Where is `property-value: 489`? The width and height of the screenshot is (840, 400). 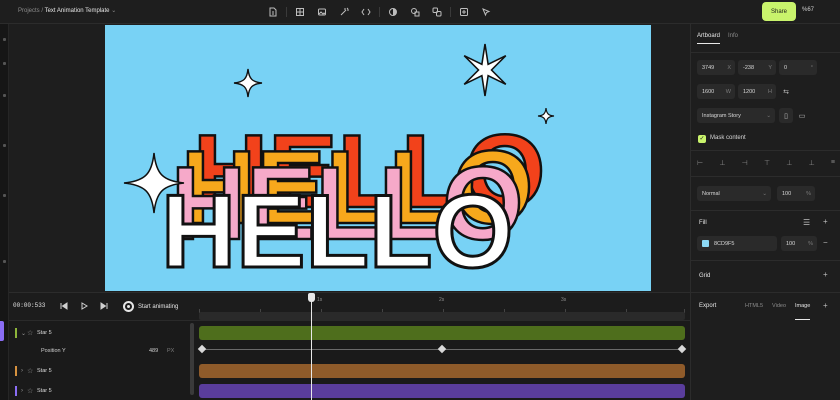
property-value: 489 is located at coordinates (153, 351).